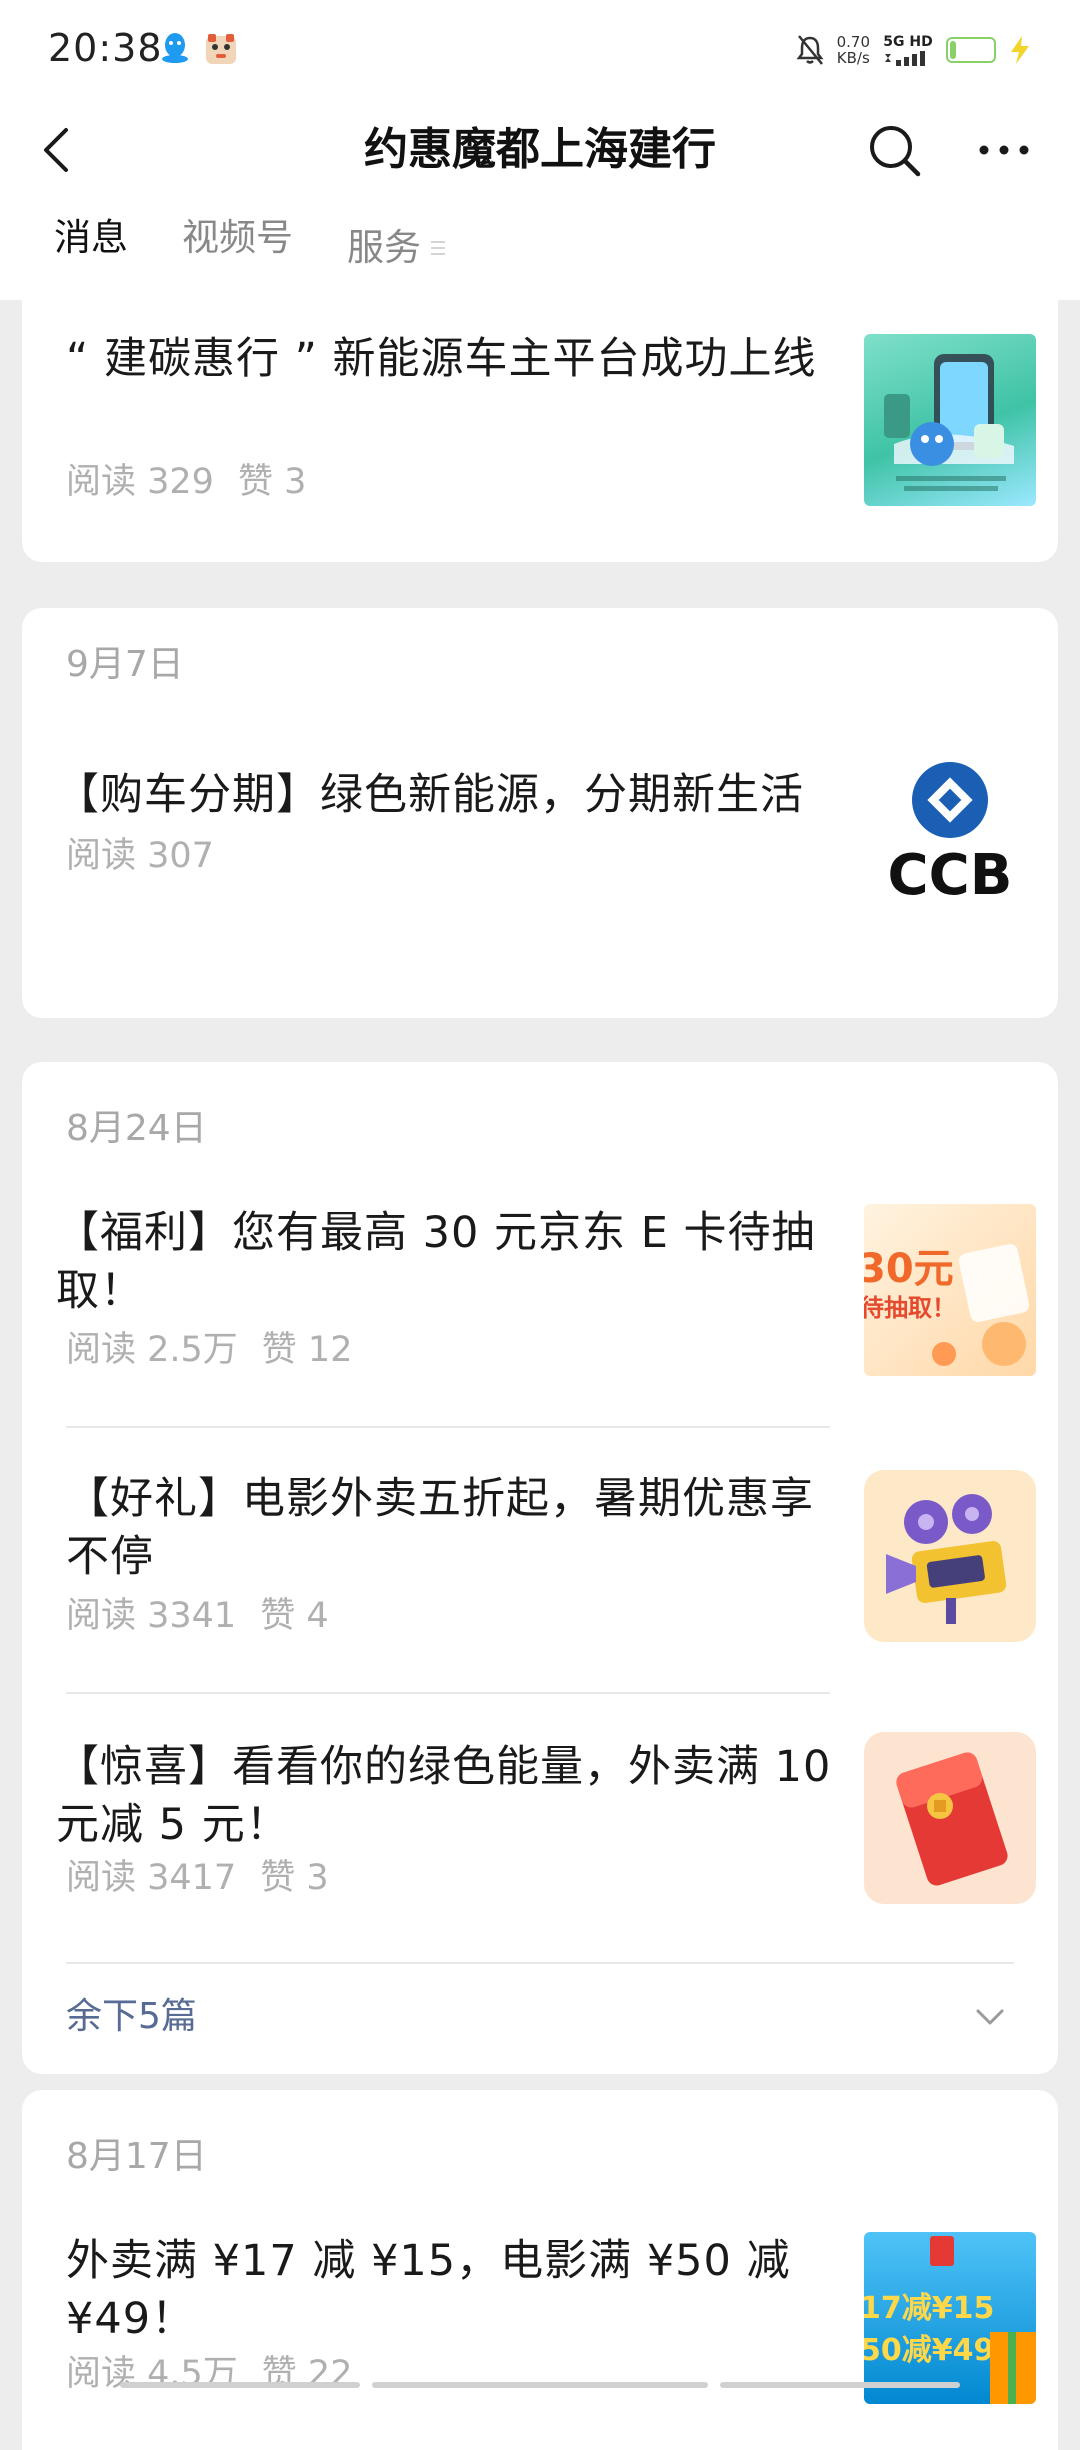  What do you see at coordinates (151, 1878) in the screenshot?
I see `read-count: 阅读 3417` at bounding box center [151, 1878].